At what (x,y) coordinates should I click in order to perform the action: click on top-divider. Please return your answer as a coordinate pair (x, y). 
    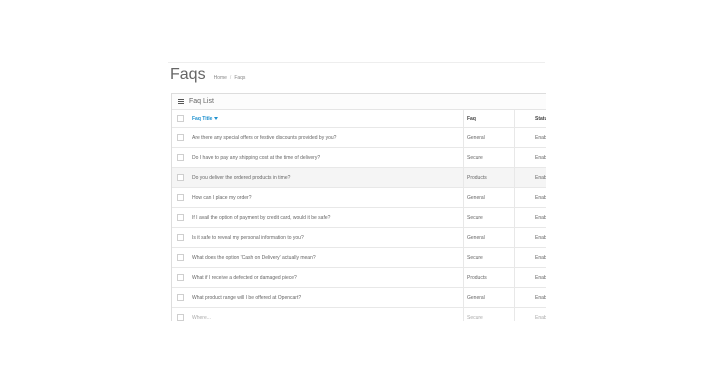
    Looking at the image, I should click on (356, 62).